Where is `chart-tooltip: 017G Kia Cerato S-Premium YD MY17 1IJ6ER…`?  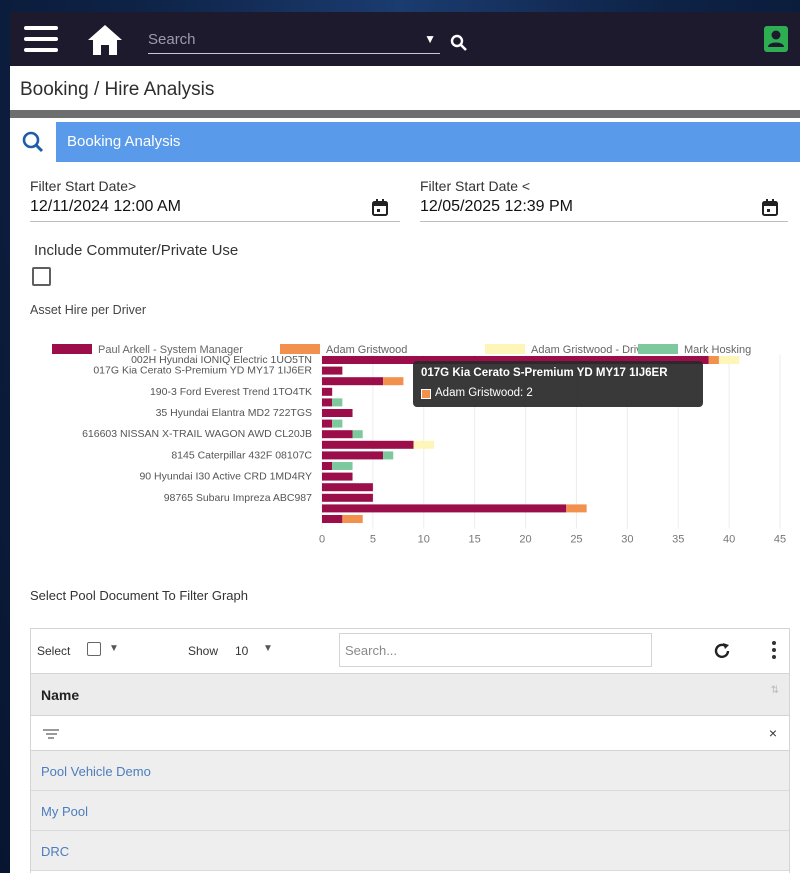
chart-tooltip: 017G Kia Cerato S-Premium YD MY17 1IJ6ER… is located at coordinates (558, 384).